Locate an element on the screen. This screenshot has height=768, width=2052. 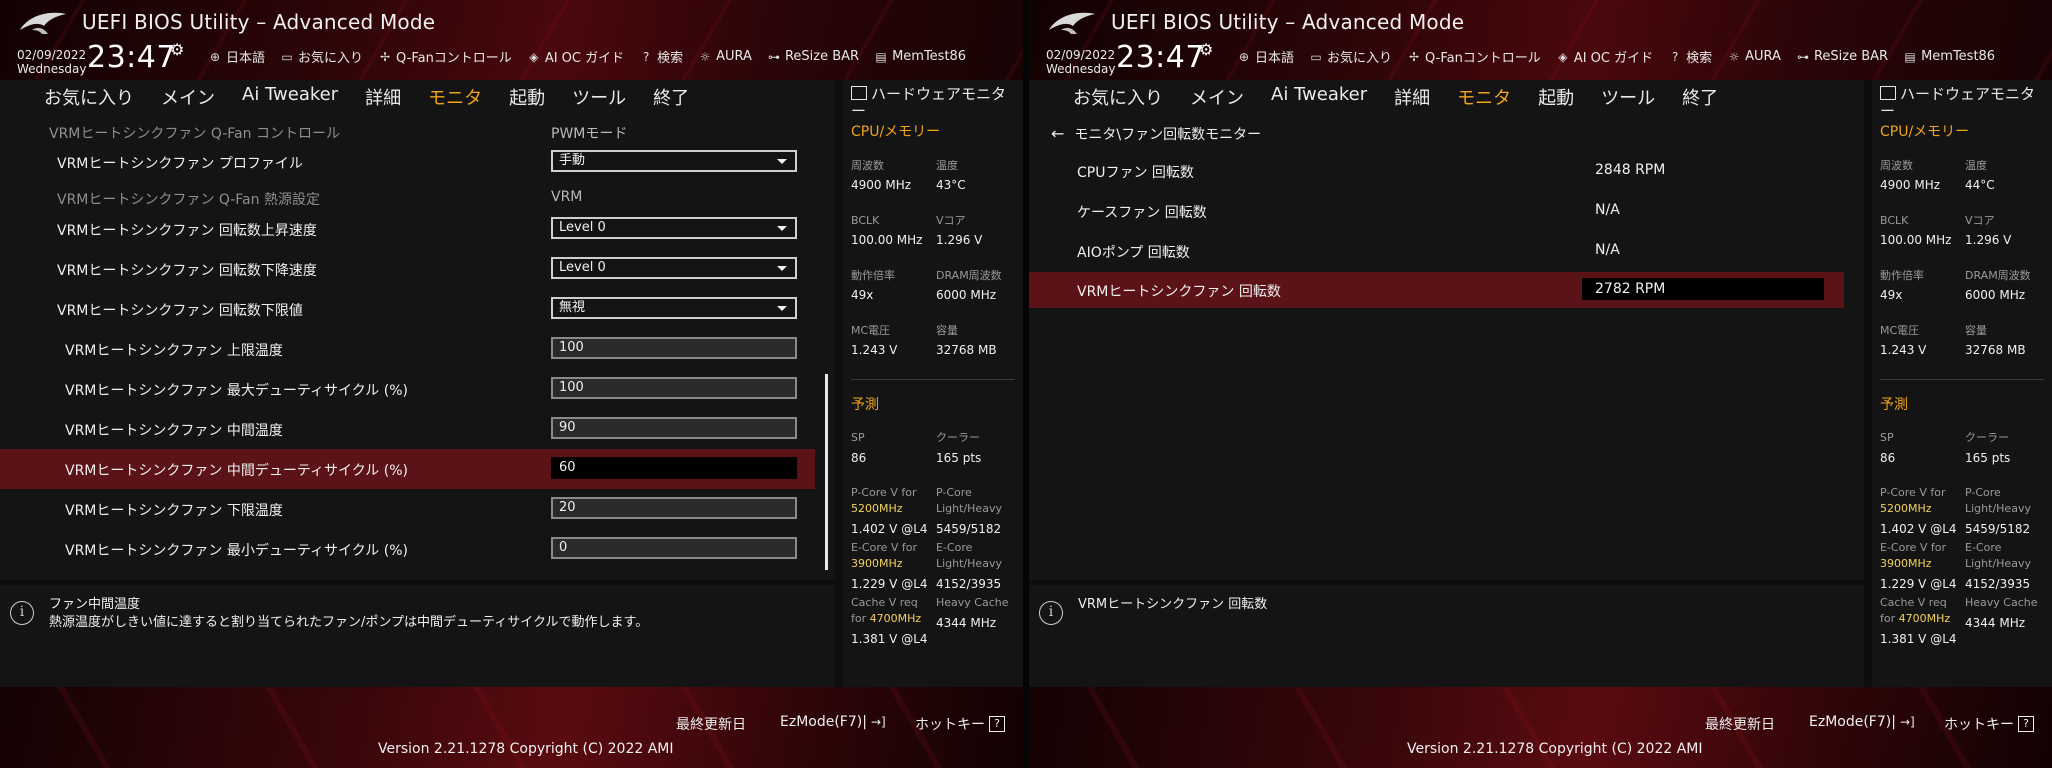
monitor-row: AIOポンプ 回転数 N/A is located at coordinates (1436, 251).